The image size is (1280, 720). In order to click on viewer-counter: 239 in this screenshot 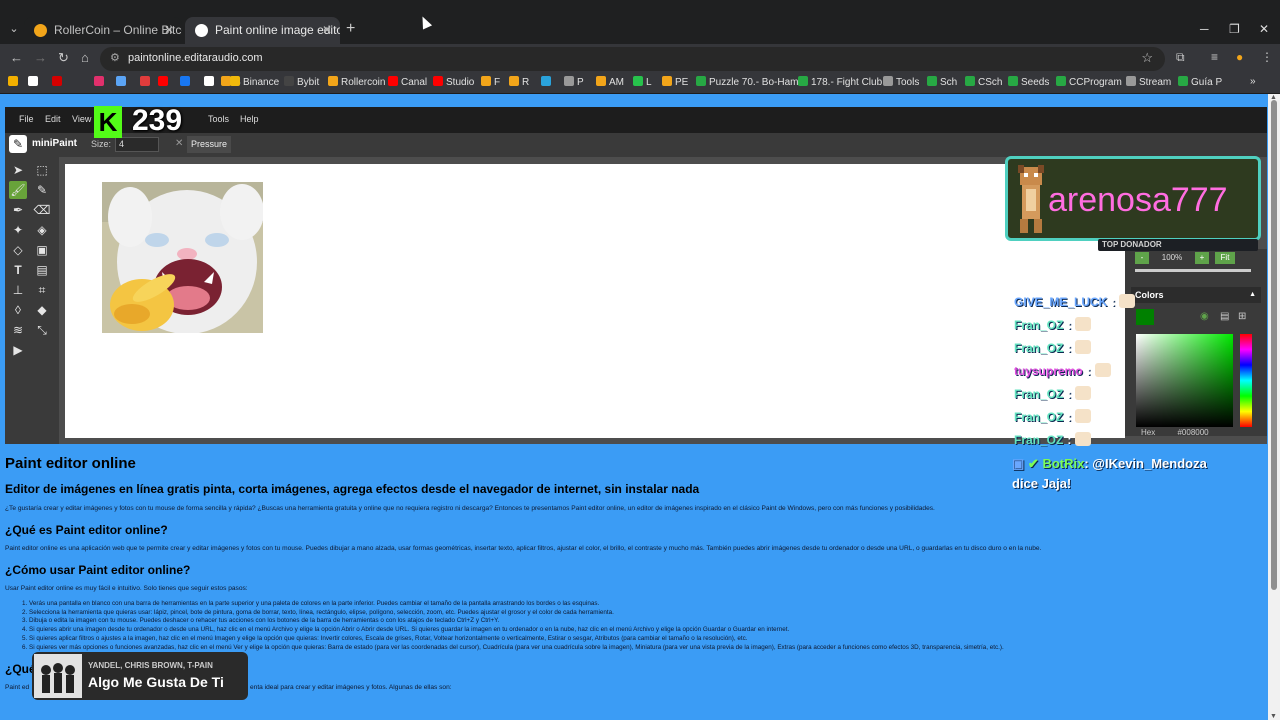, I will do `click(157, 120)`.